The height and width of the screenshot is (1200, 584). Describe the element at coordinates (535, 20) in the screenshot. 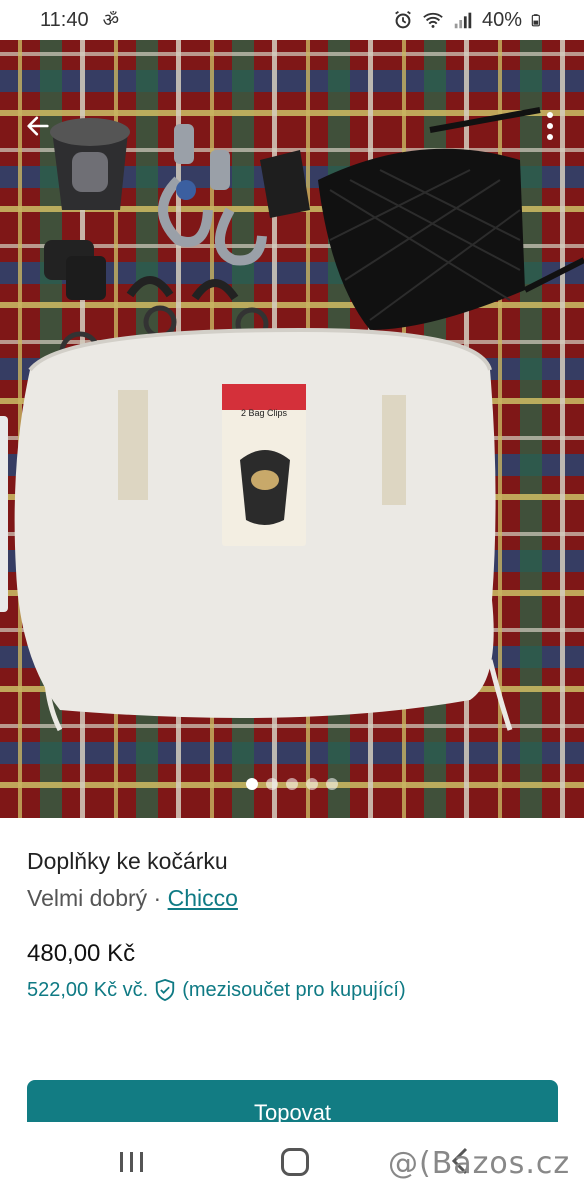

I see `battery-icon` at that location.